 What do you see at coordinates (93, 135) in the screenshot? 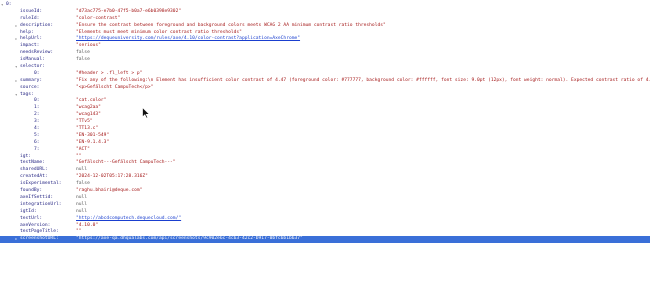
I see `property-value: "EN-301-549"` at bounding box center [93, 135].